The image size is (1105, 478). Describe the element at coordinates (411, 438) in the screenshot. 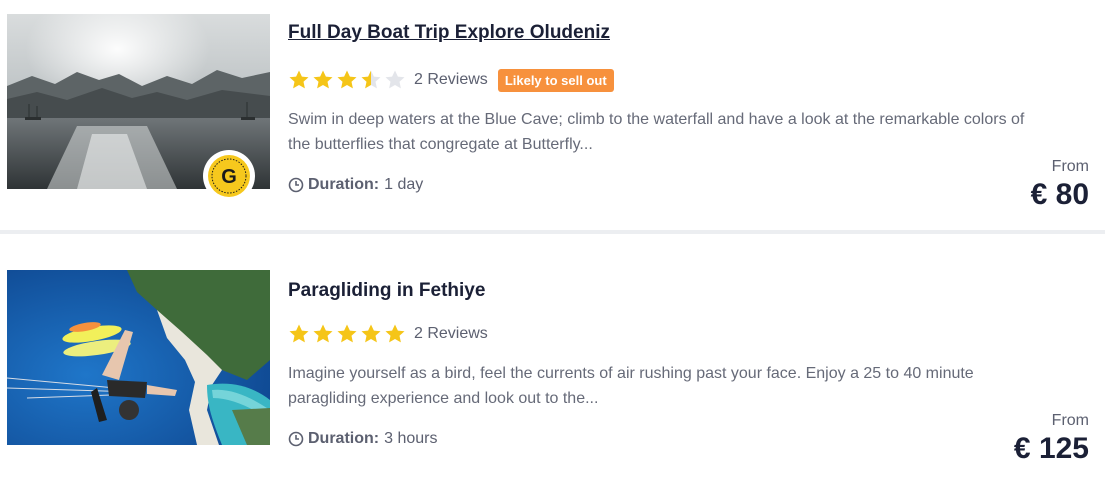

I see `duration-value: 3 hours` at that location.